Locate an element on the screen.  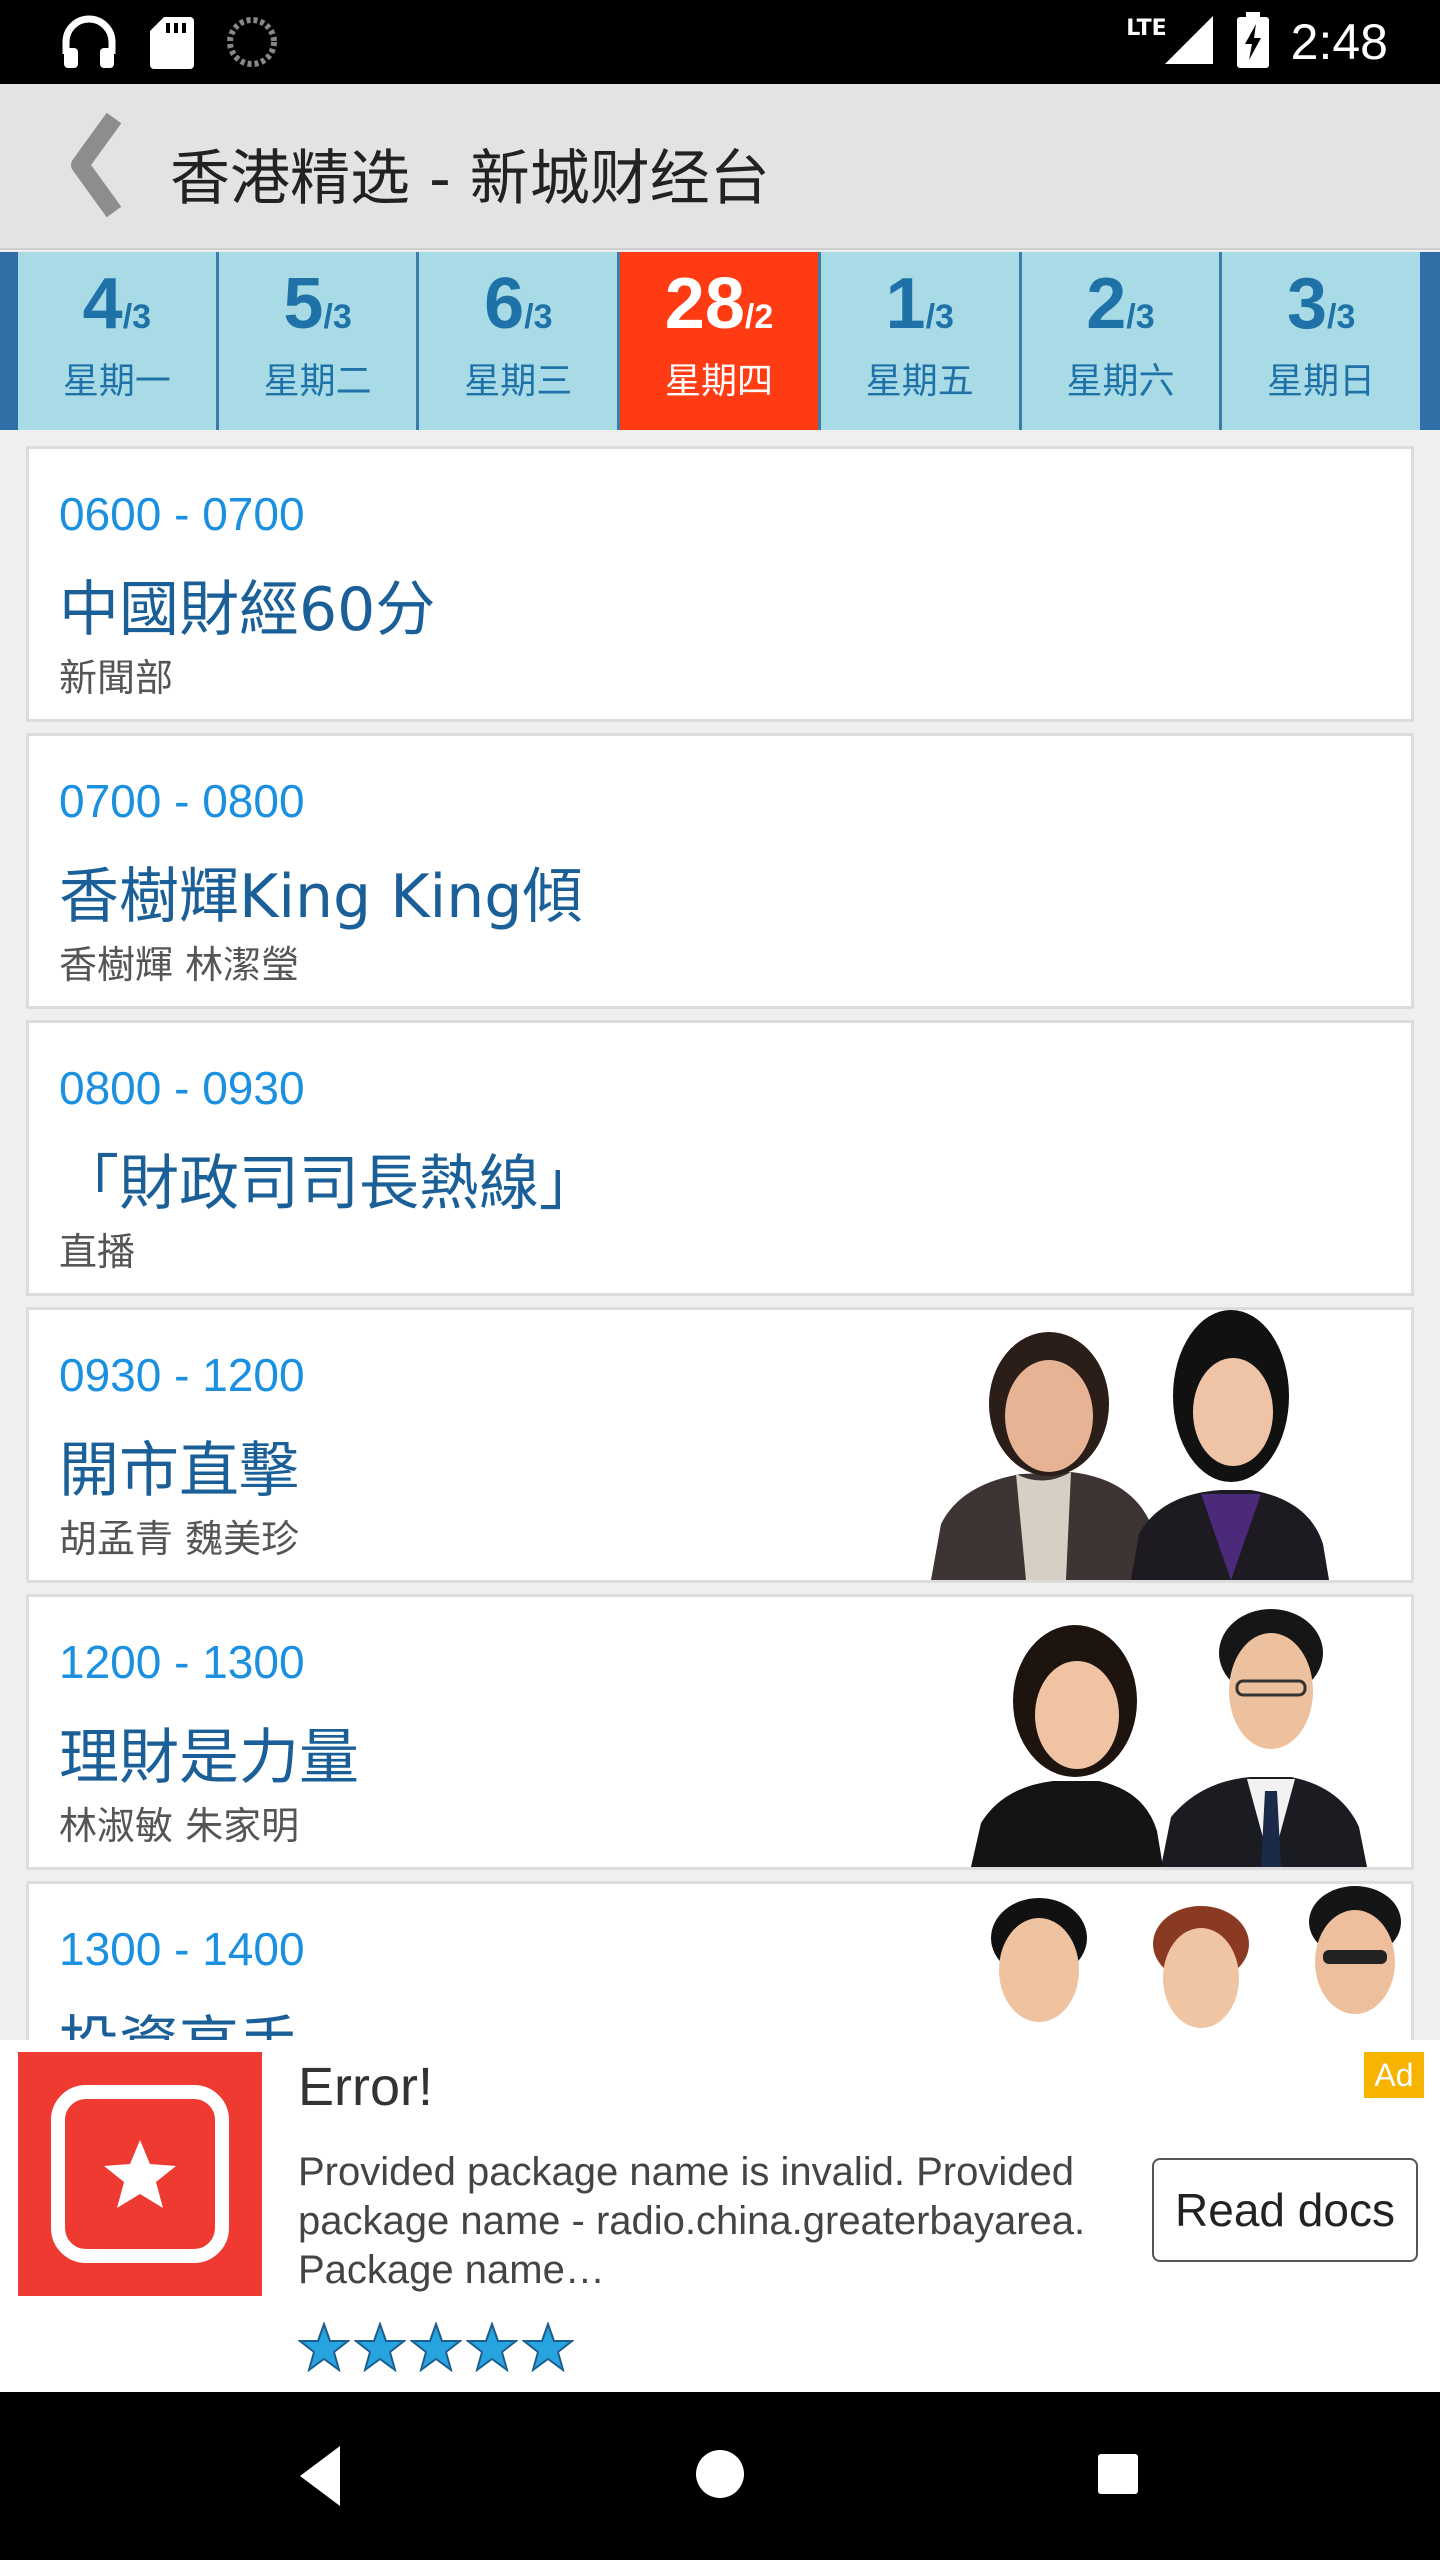
tab-day-7: 3/3 星期日 is located at coordinates (1321, 341).